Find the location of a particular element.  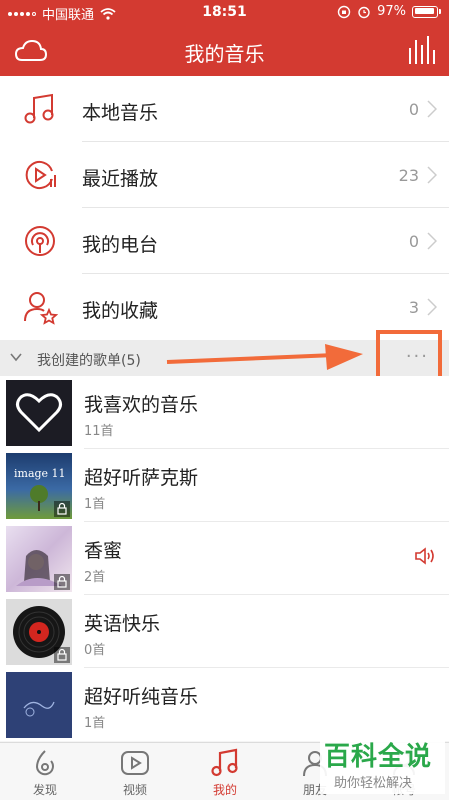

tree-icon is located at coordinates (39, 498).